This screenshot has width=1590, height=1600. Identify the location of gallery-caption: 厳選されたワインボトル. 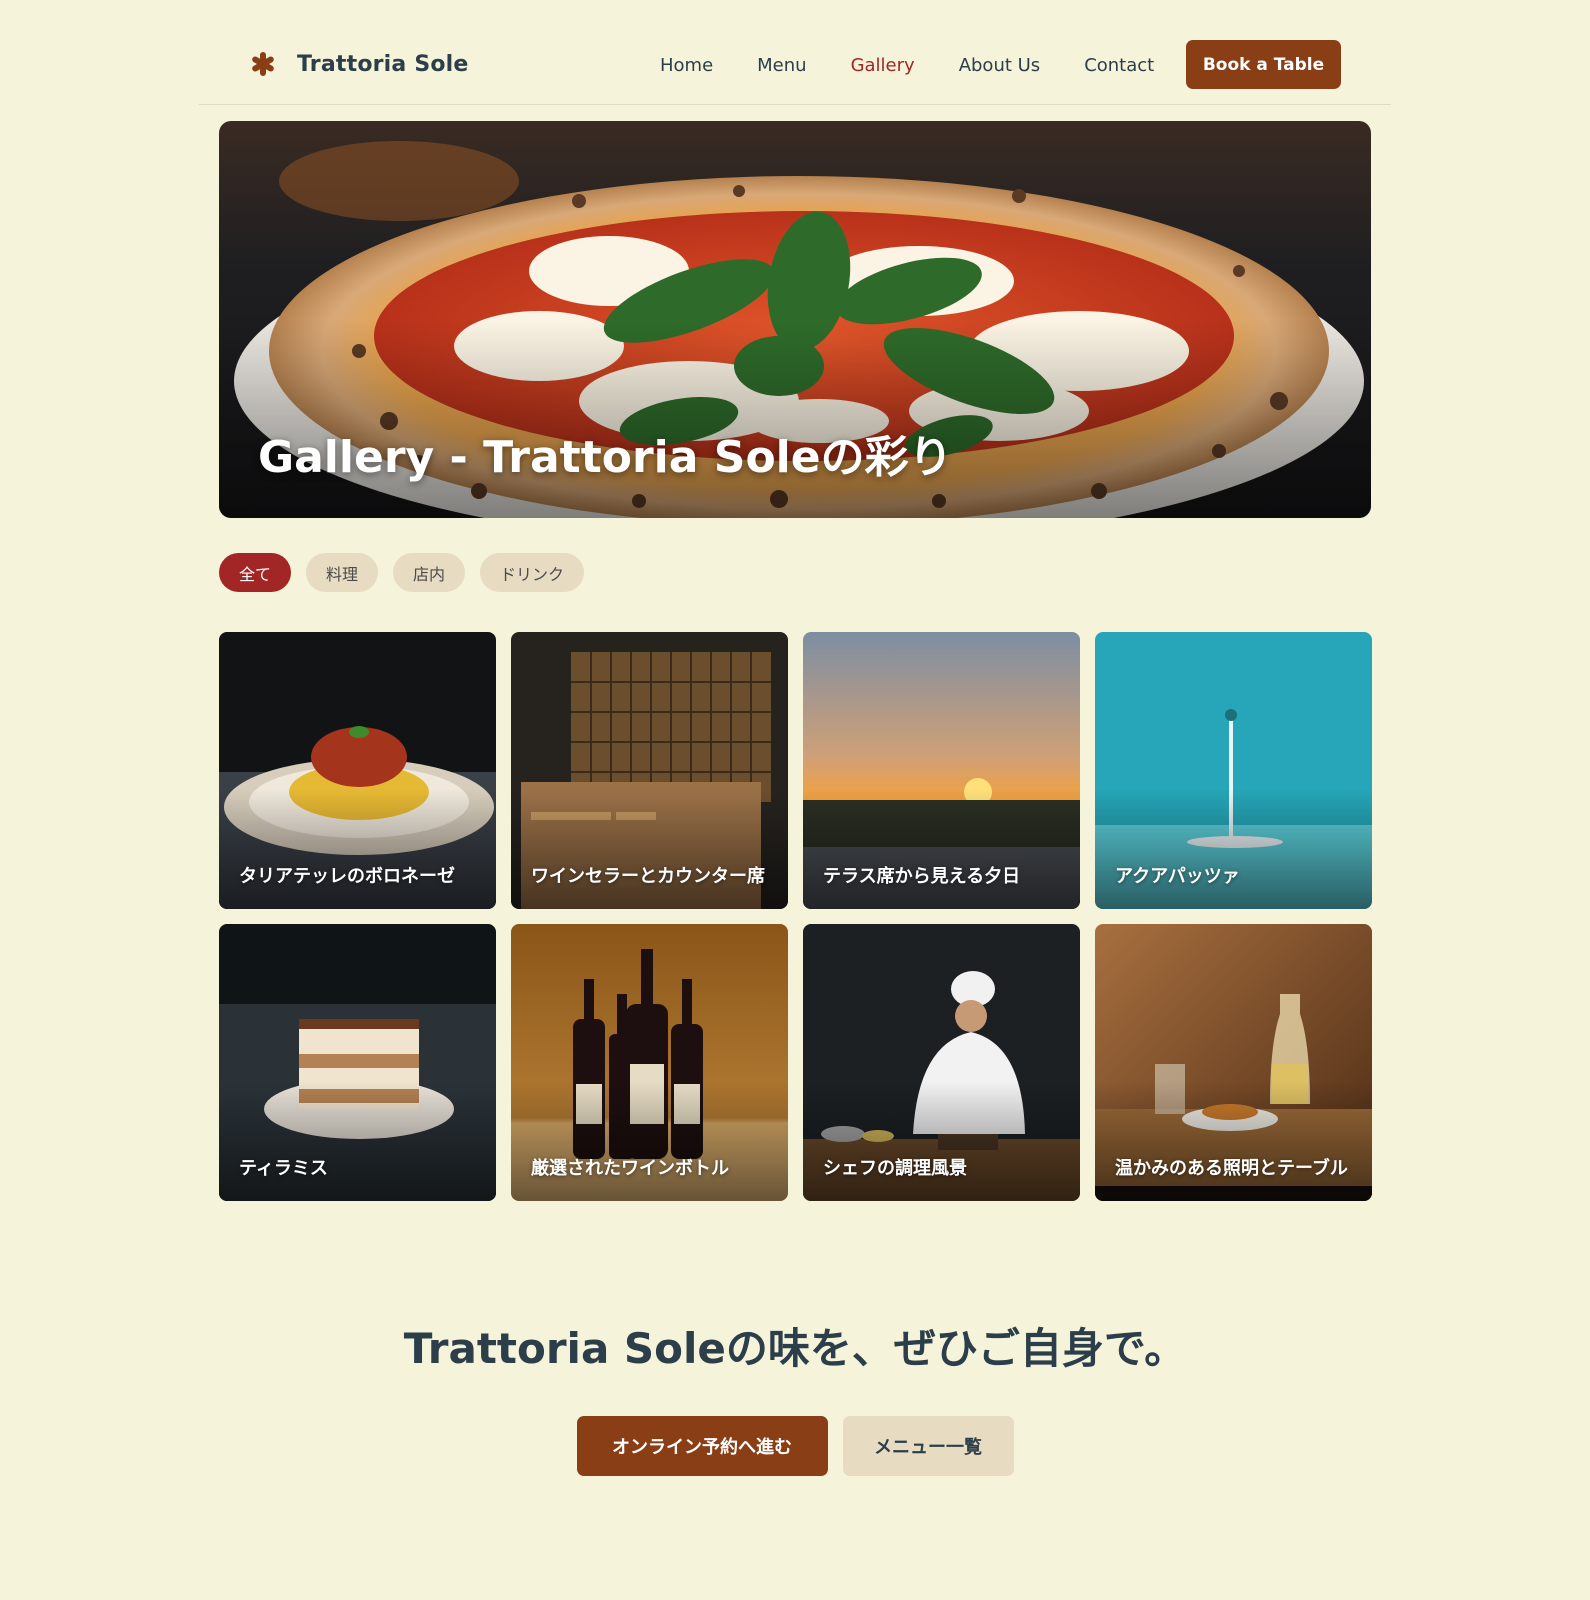
(630, 1168).